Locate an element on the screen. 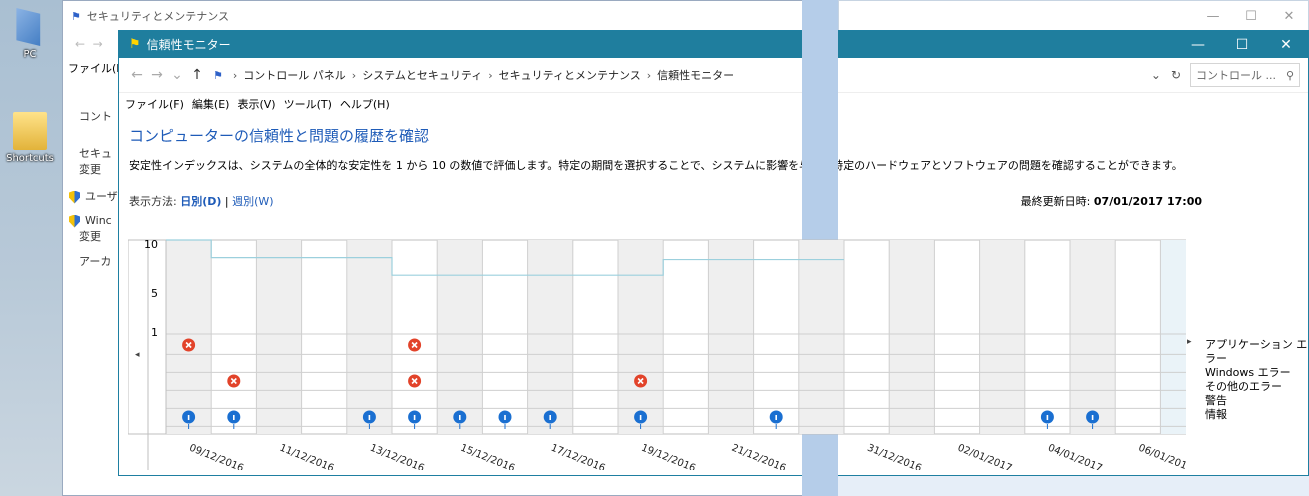 Image resolution: width=1309 pixels, height=496 pixels. window-controls: — ☐ ✕ is located at coordinates (1242, 45).